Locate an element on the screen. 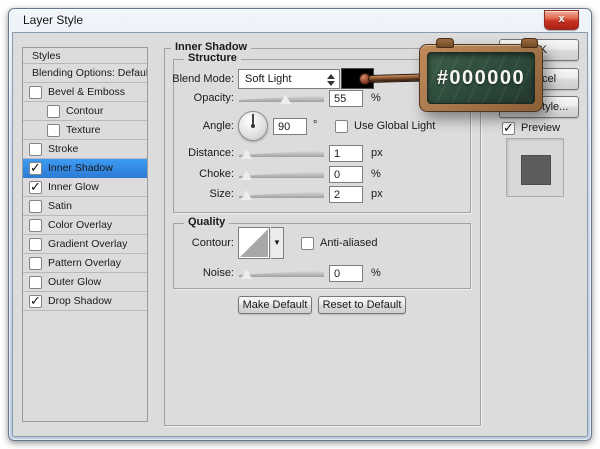  titlebar: Layer Style x is located at coordinates (300, 20).